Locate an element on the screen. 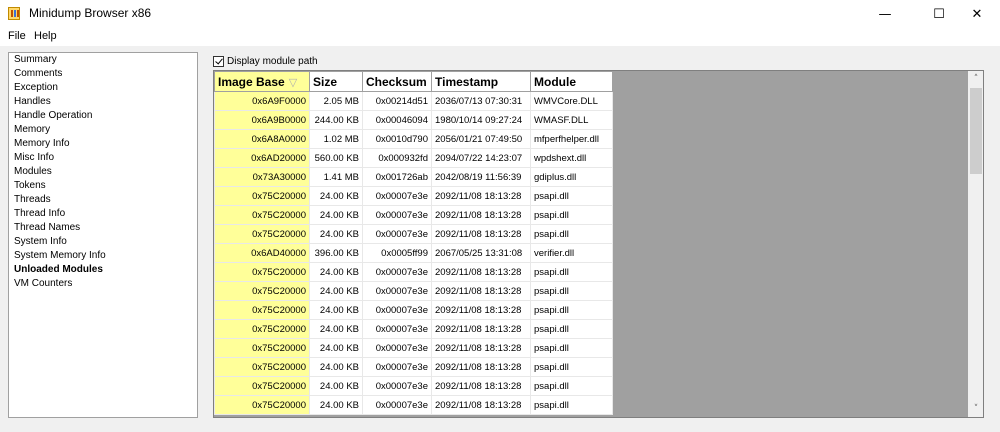 The height and width of the screenshot is (432, 1000). nav-item: Misc Info is located at coordinates (103, 158).